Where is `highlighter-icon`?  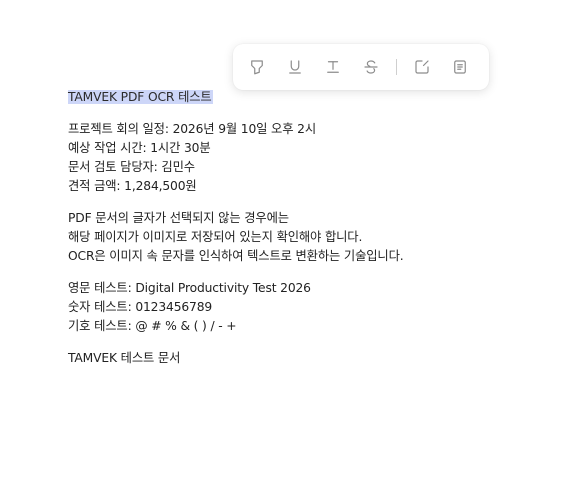 highlighter-icon is located at coordinates (257, 67).